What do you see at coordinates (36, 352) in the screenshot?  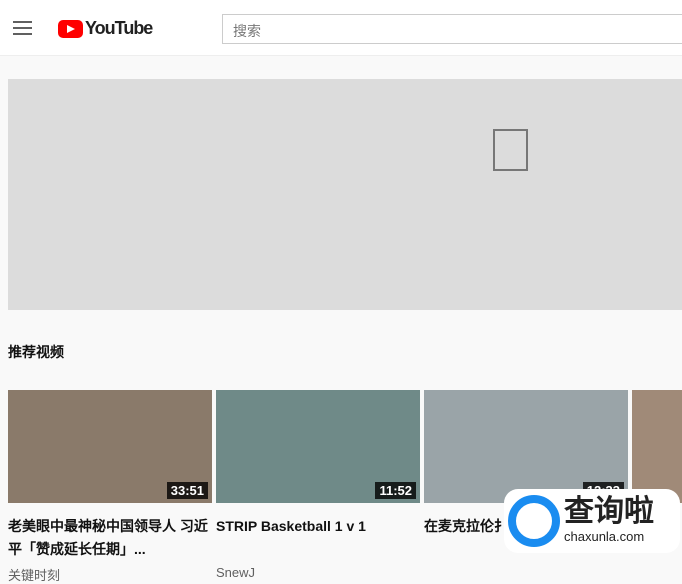 I see `section-title: 推荐视频` at bounding box center [36, 352].